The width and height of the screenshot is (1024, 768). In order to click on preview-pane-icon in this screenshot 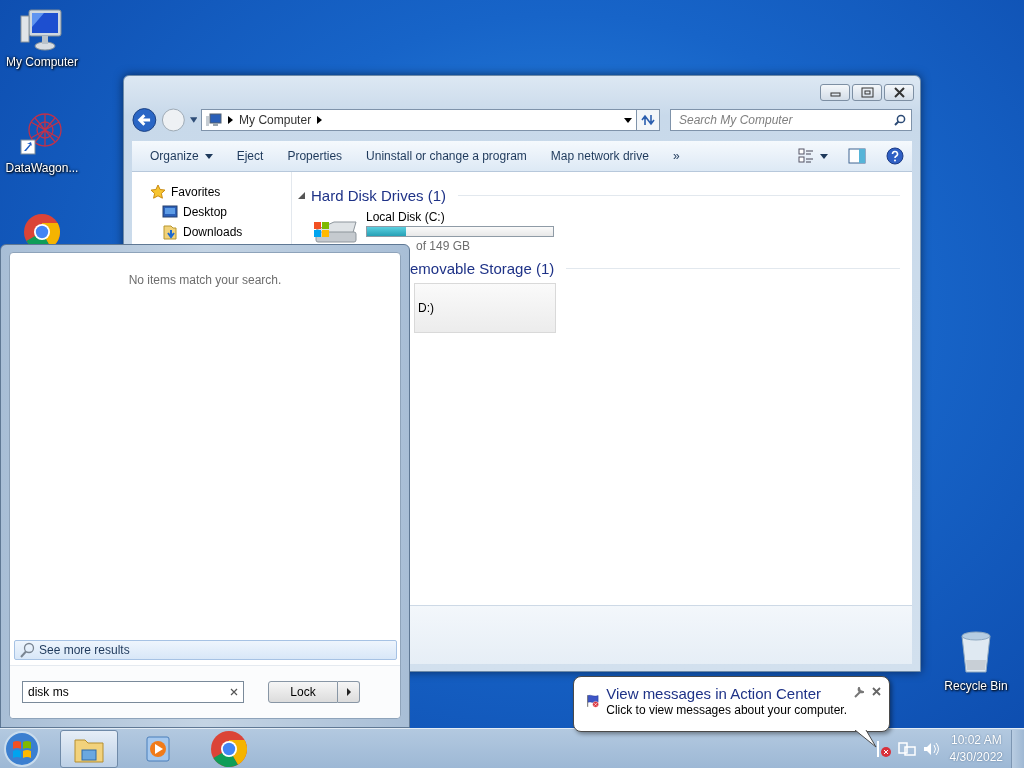, I will do `click(857, 156)`.